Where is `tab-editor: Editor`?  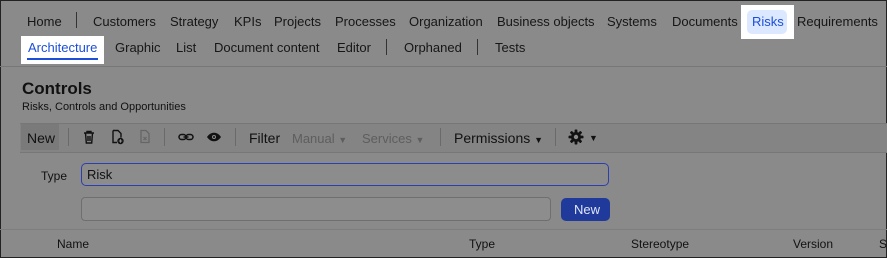 tab-editor: Editor is located at coordinates (354, 47).